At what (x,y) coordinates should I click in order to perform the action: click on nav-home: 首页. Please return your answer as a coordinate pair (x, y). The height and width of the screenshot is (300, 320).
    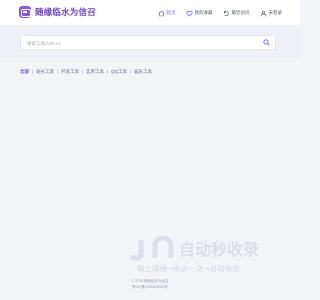
    Looking at the image, I should click on (166, 13).